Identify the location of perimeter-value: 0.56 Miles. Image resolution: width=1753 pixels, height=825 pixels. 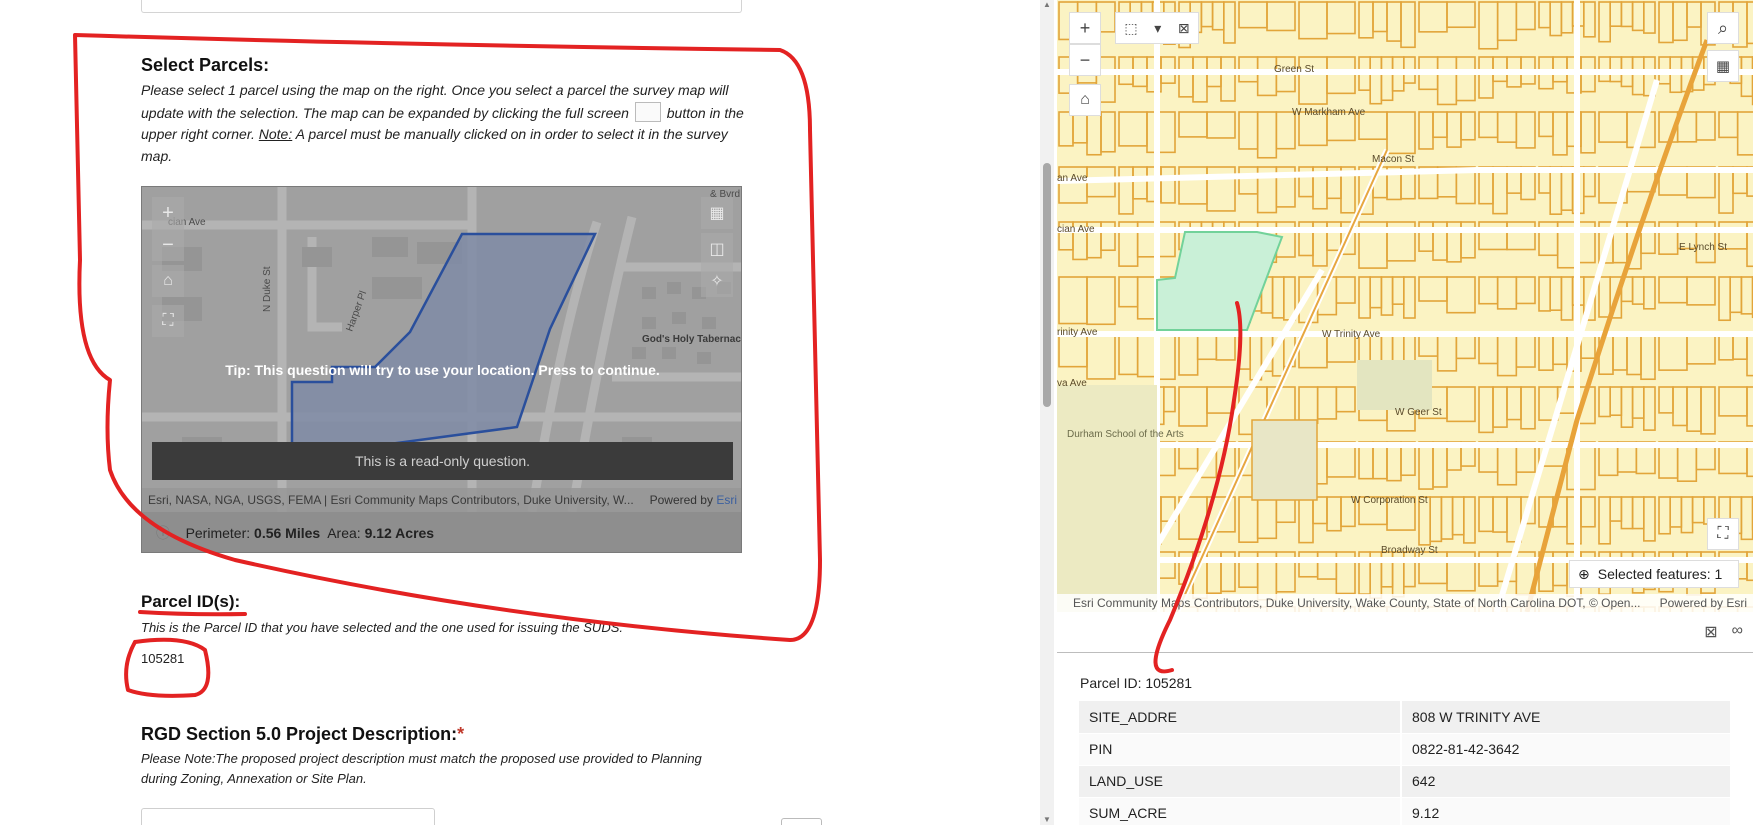
(287, 533).